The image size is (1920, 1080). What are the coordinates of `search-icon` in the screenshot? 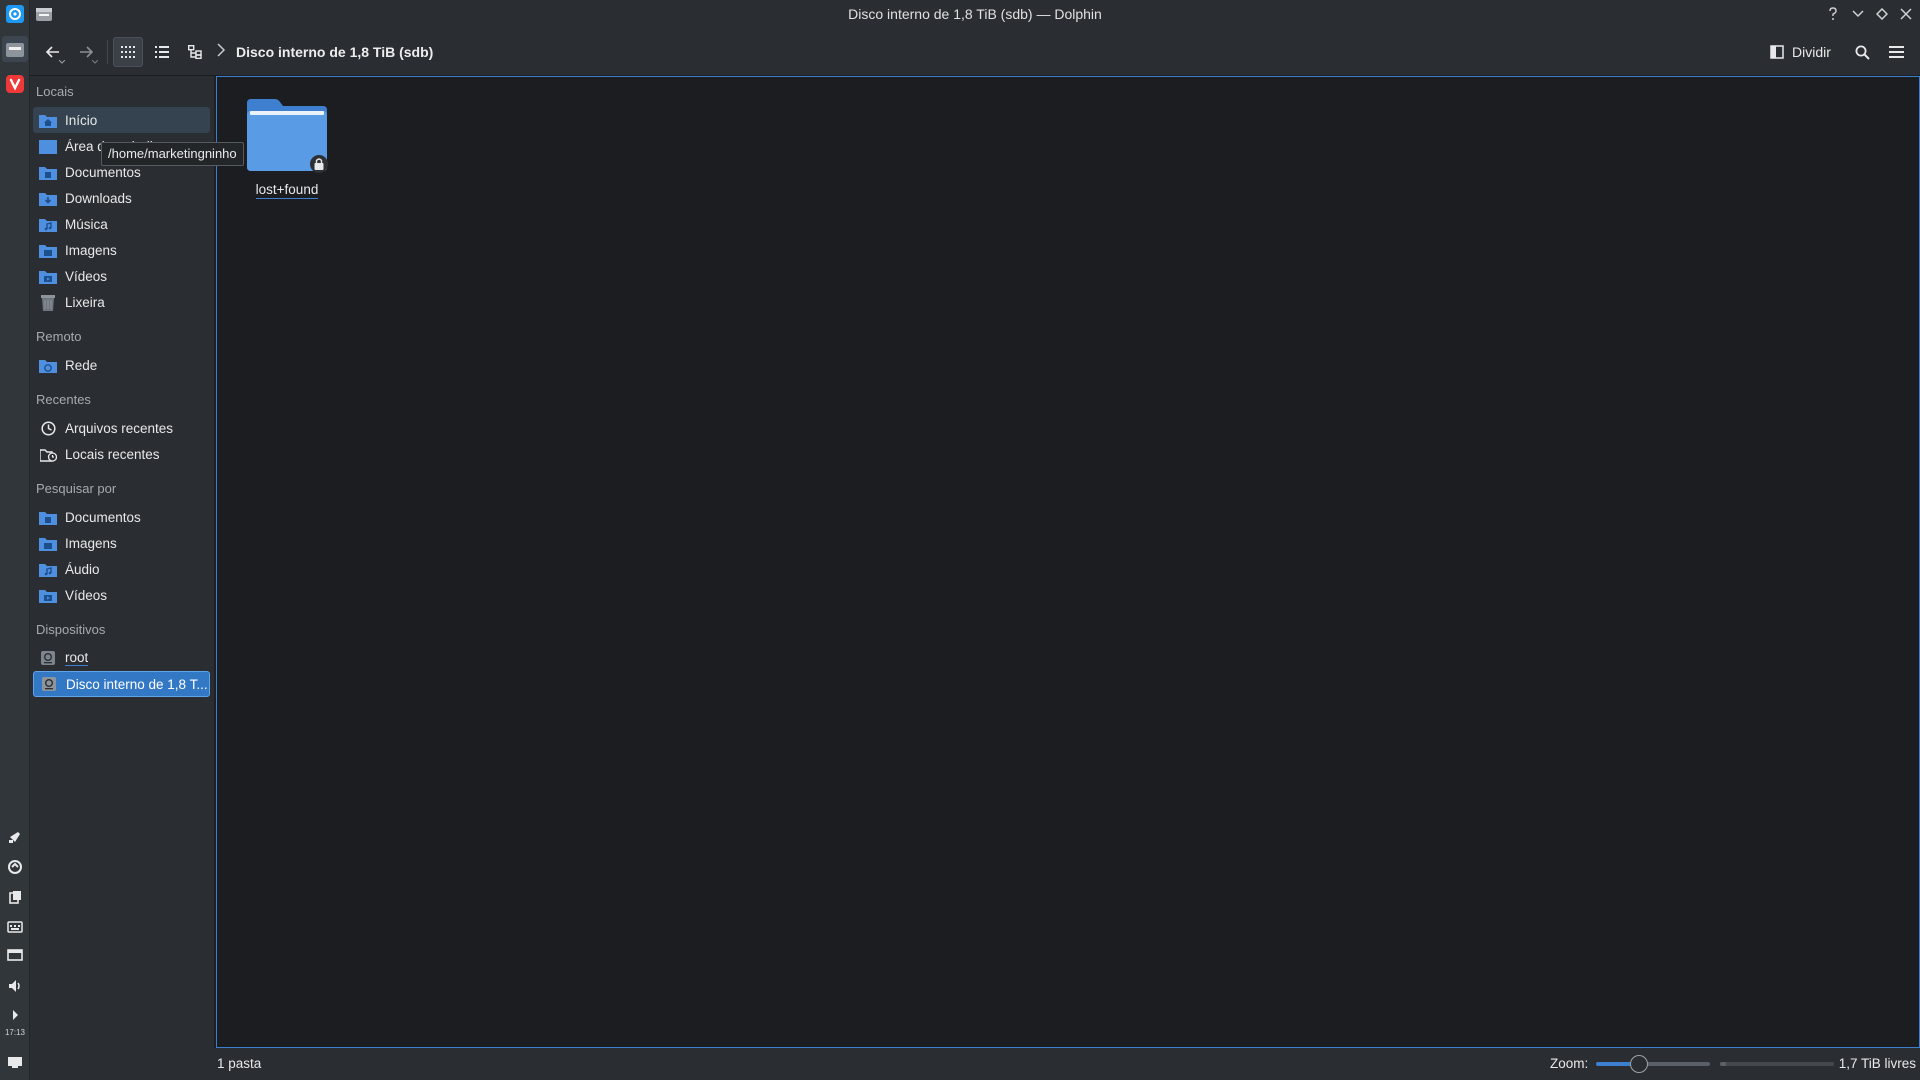 It's located at (1862, 52).